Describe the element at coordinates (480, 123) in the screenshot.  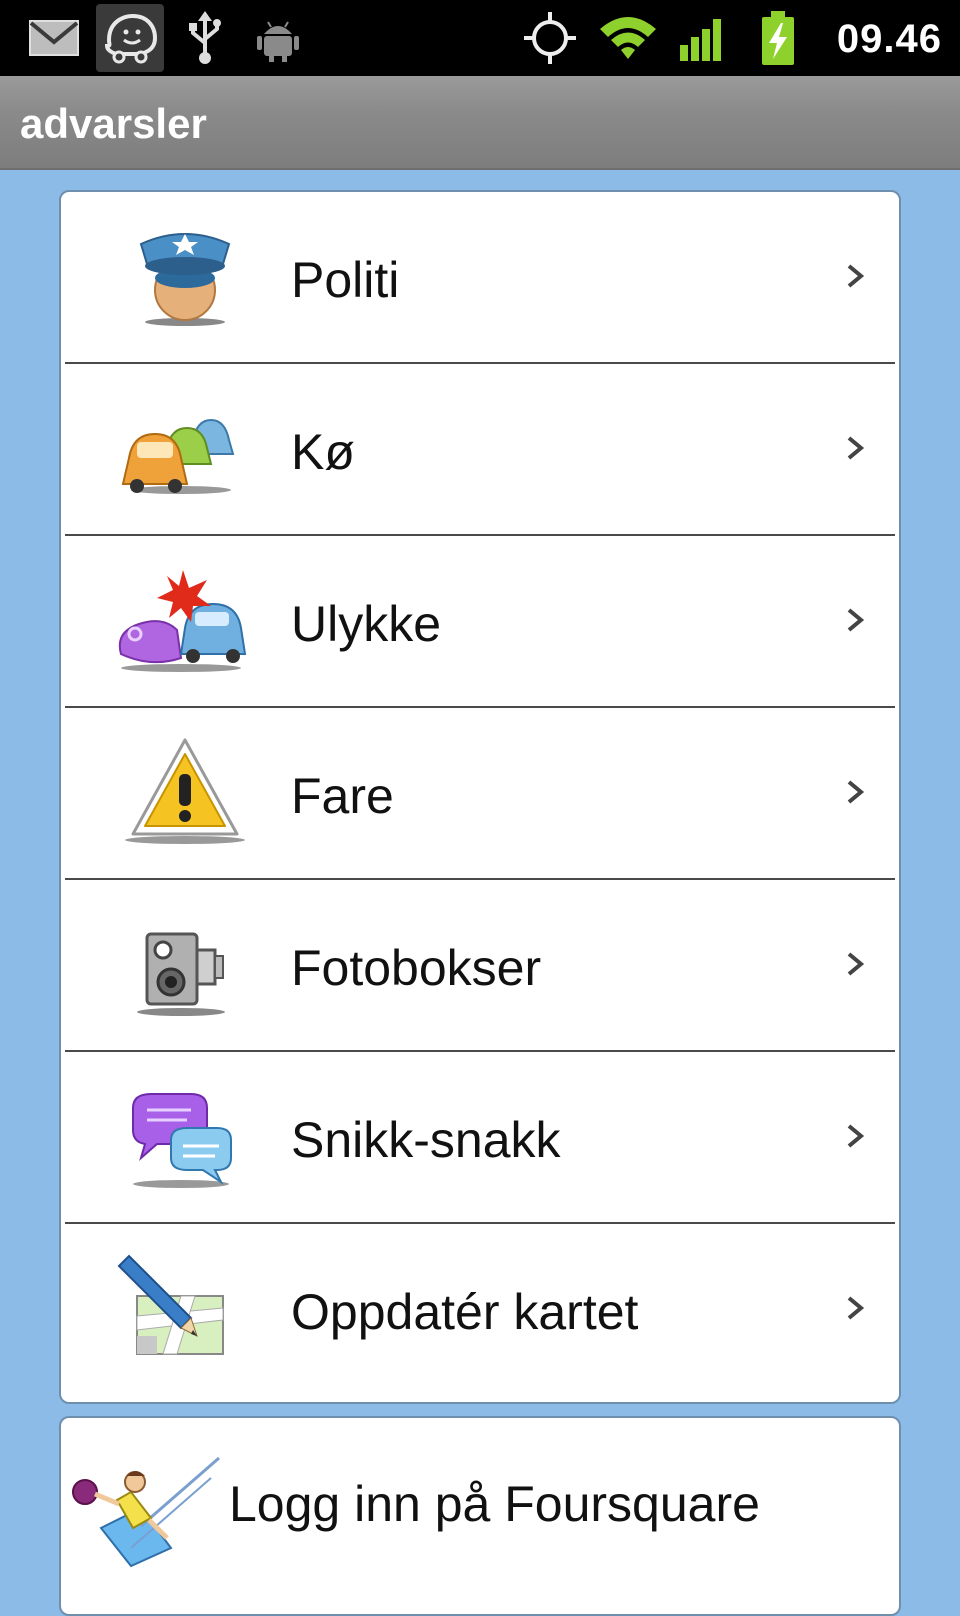
I see `title-bar: advarsler` at that location.